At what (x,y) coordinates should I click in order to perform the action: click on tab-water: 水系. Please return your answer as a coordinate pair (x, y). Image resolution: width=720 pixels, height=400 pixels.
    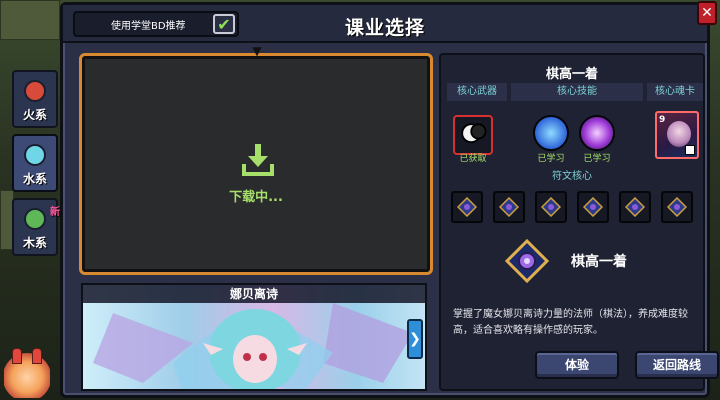
    Looking at the image, I should click on (35, 163).